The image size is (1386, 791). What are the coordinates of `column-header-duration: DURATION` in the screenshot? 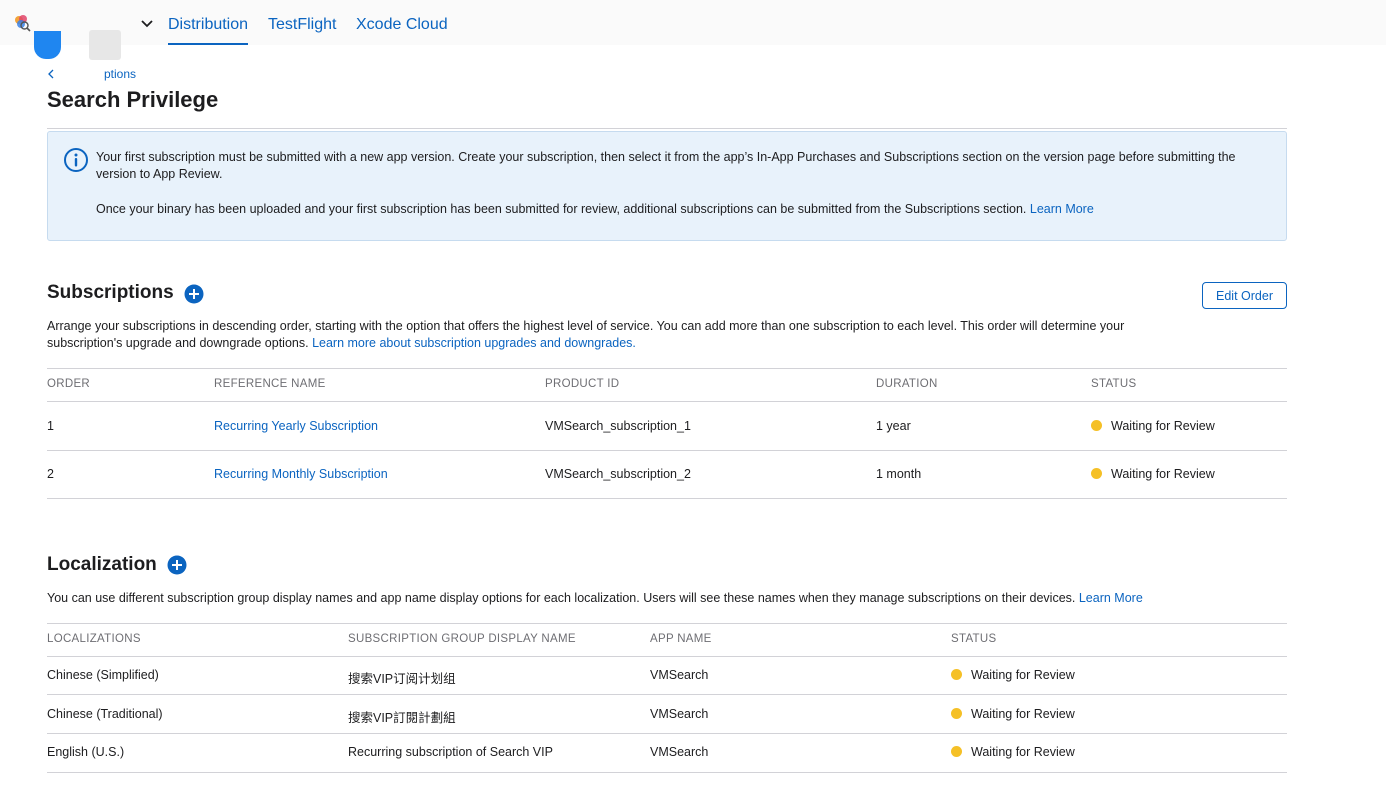 It's located at (907, 384).